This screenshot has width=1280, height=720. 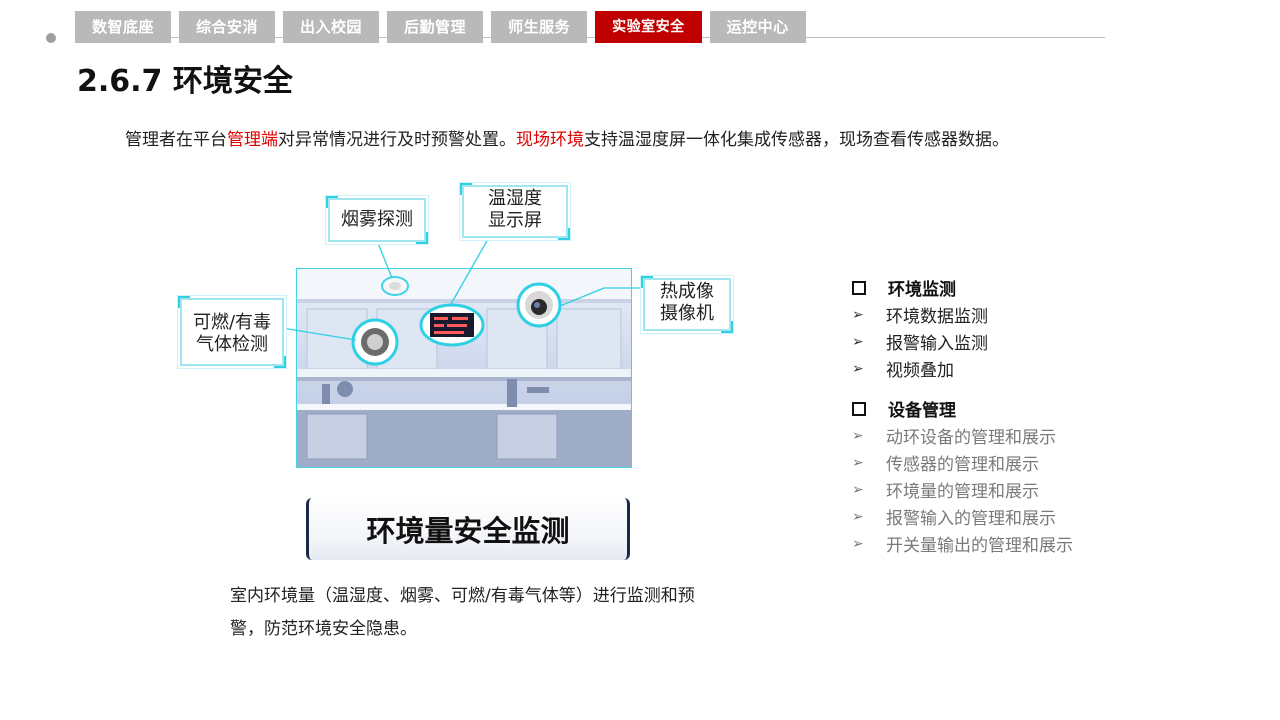 I want to click on callout-smoke-label: 烟雾探测, so click(x=377, y=219).